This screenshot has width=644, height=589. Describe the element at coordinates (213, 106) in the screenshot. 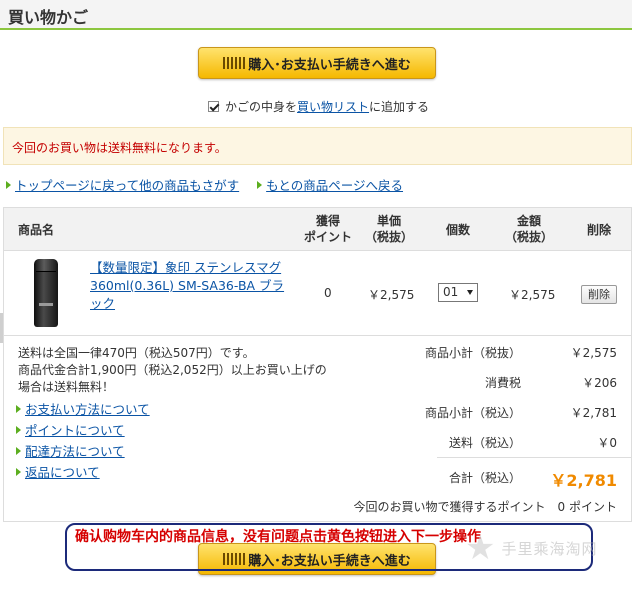

I see `wishlist-checkbox` at that location.